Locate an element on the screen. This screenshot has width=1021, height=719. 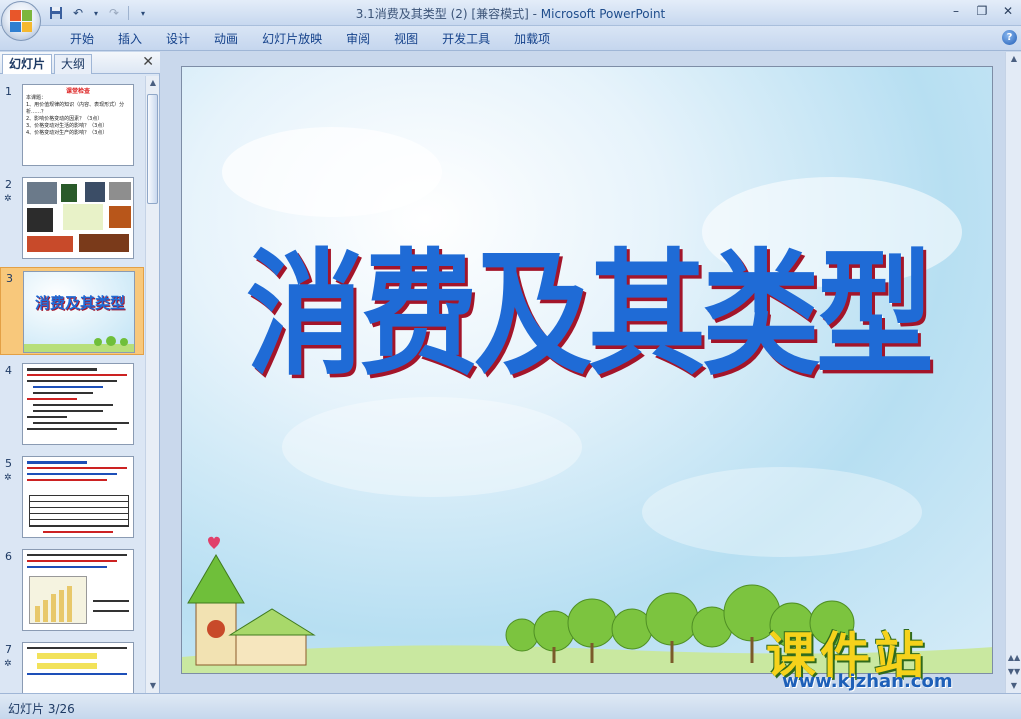
close-icon: ✕ is located at coordinates (1008, 11).